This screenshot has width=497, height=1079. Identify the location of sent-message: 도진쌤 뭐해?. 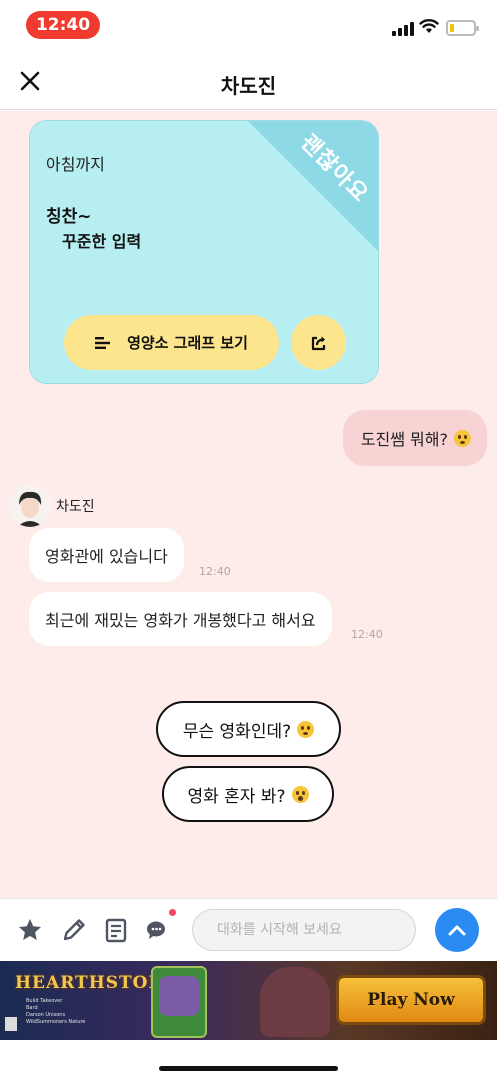
(414, 438).